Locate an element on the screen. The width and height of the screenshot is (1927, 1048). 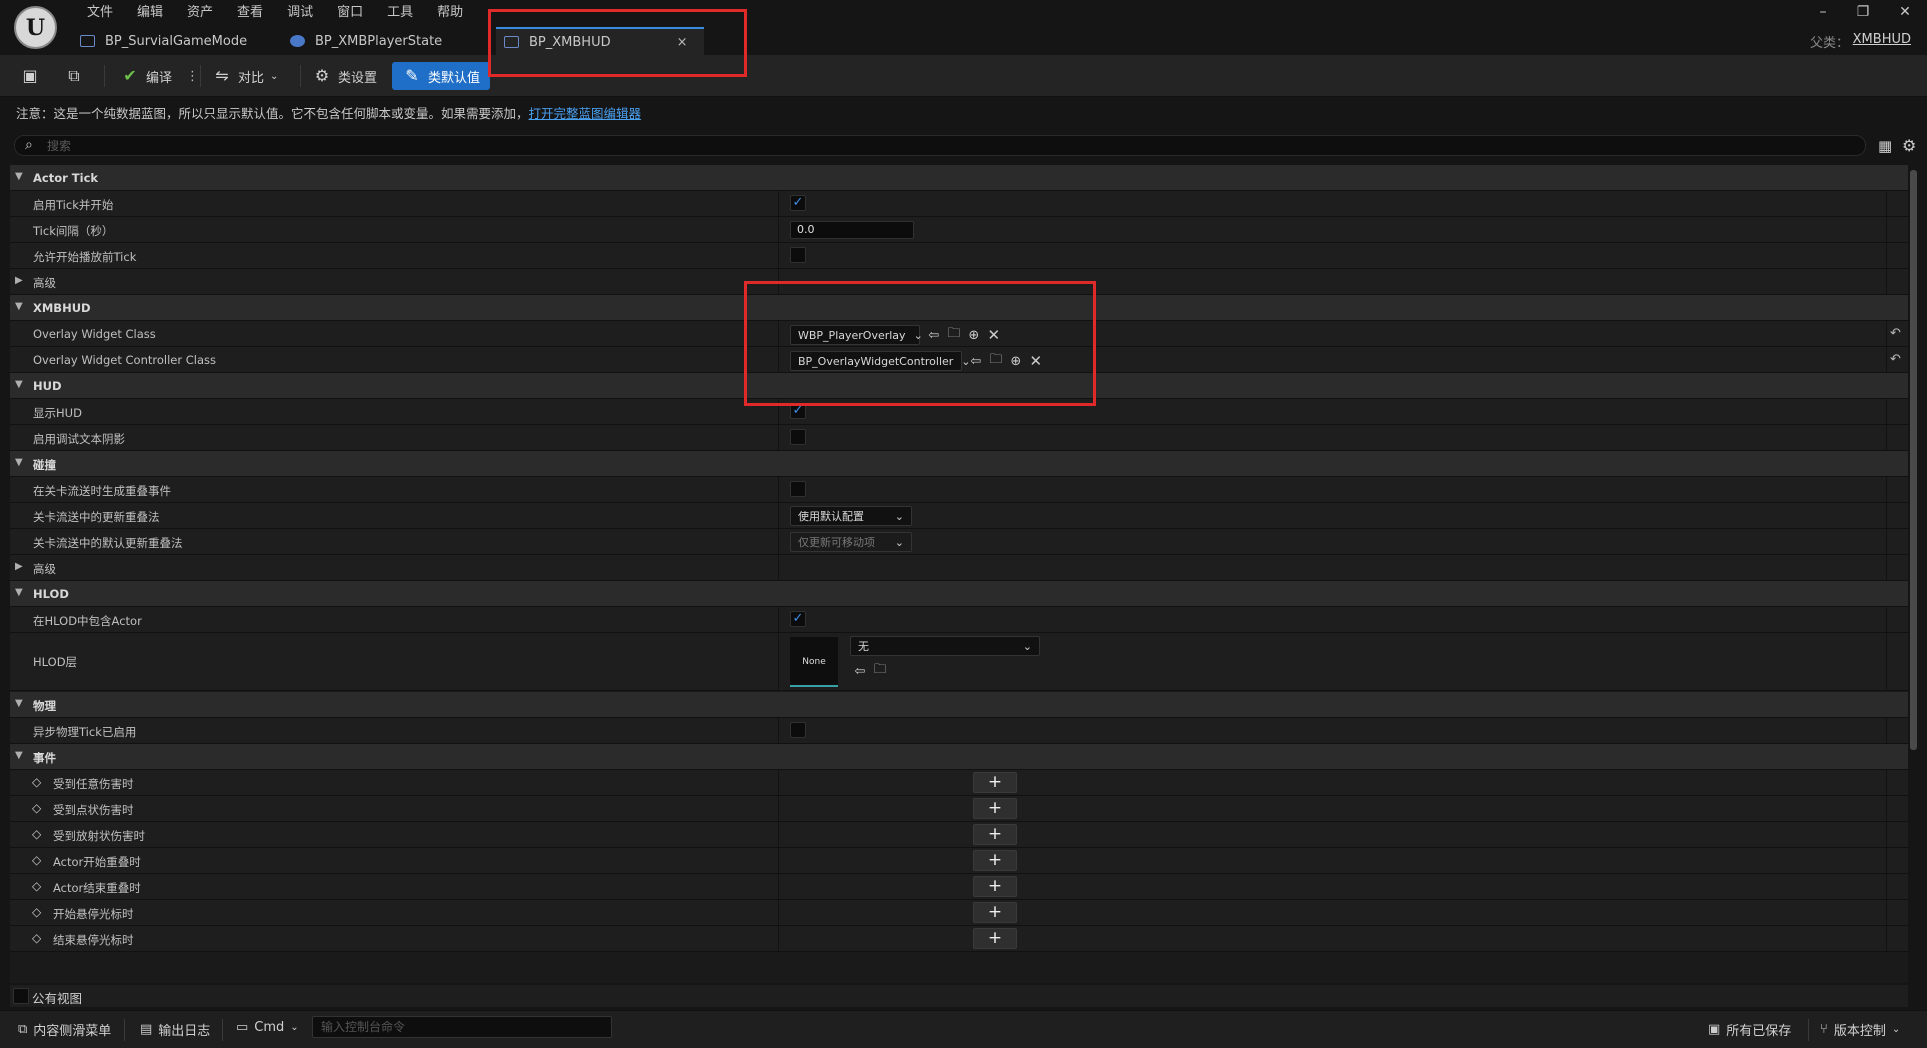
parent-class-link: XMBHUD is located at coordinates (1882, 39).